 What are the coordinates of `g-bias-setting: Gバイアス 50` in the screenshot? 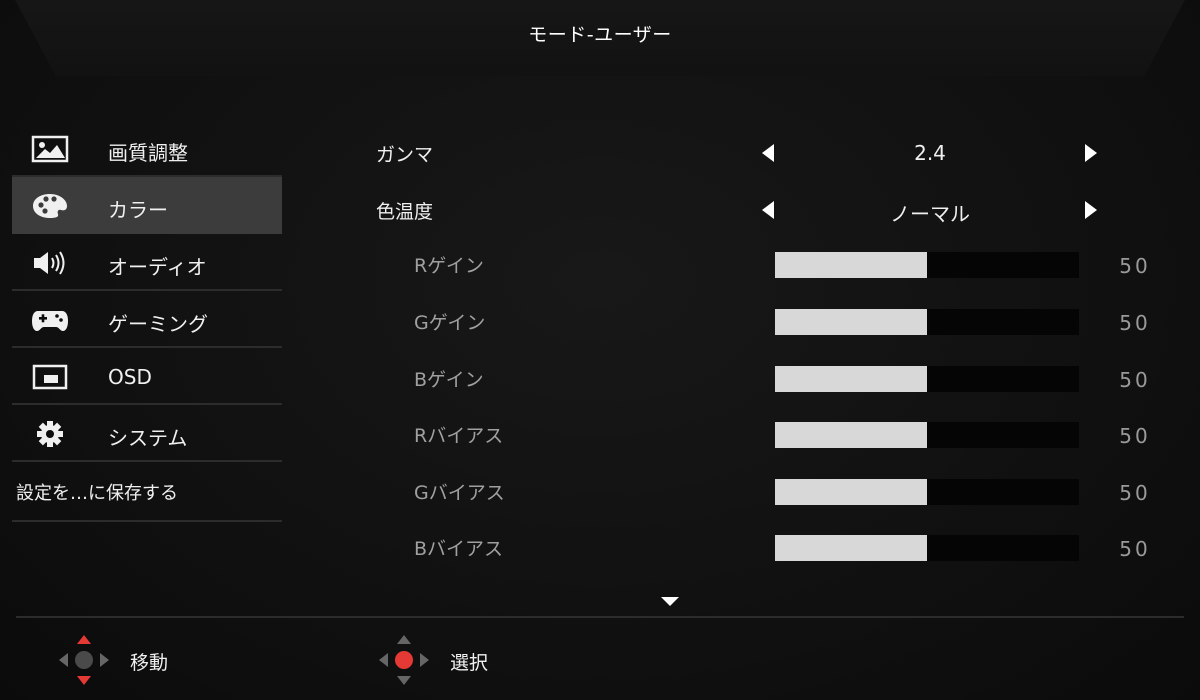 It's located at (600, 490).